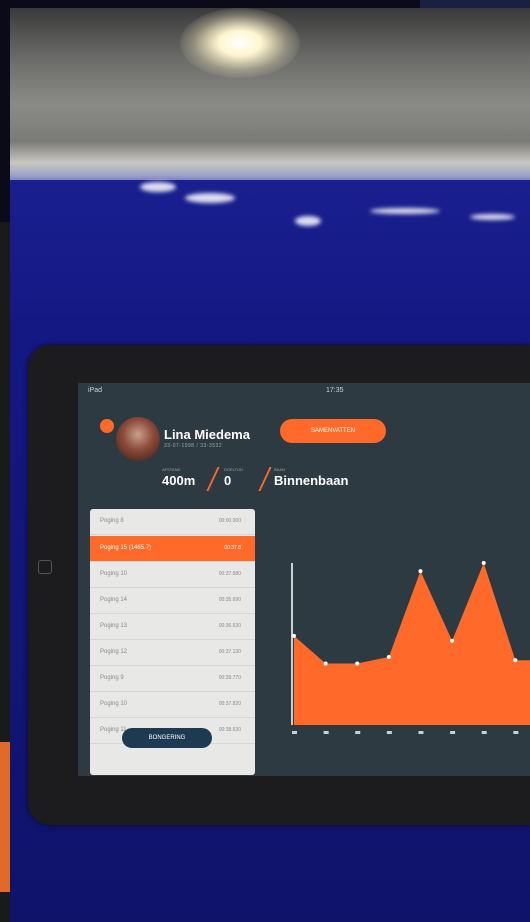 The height and width of the screenshot is (922, 530). What do you see at coordinates (240, 43) in the screenshot?
I see `arena-light-reflection` at bounding box center [240, 43].